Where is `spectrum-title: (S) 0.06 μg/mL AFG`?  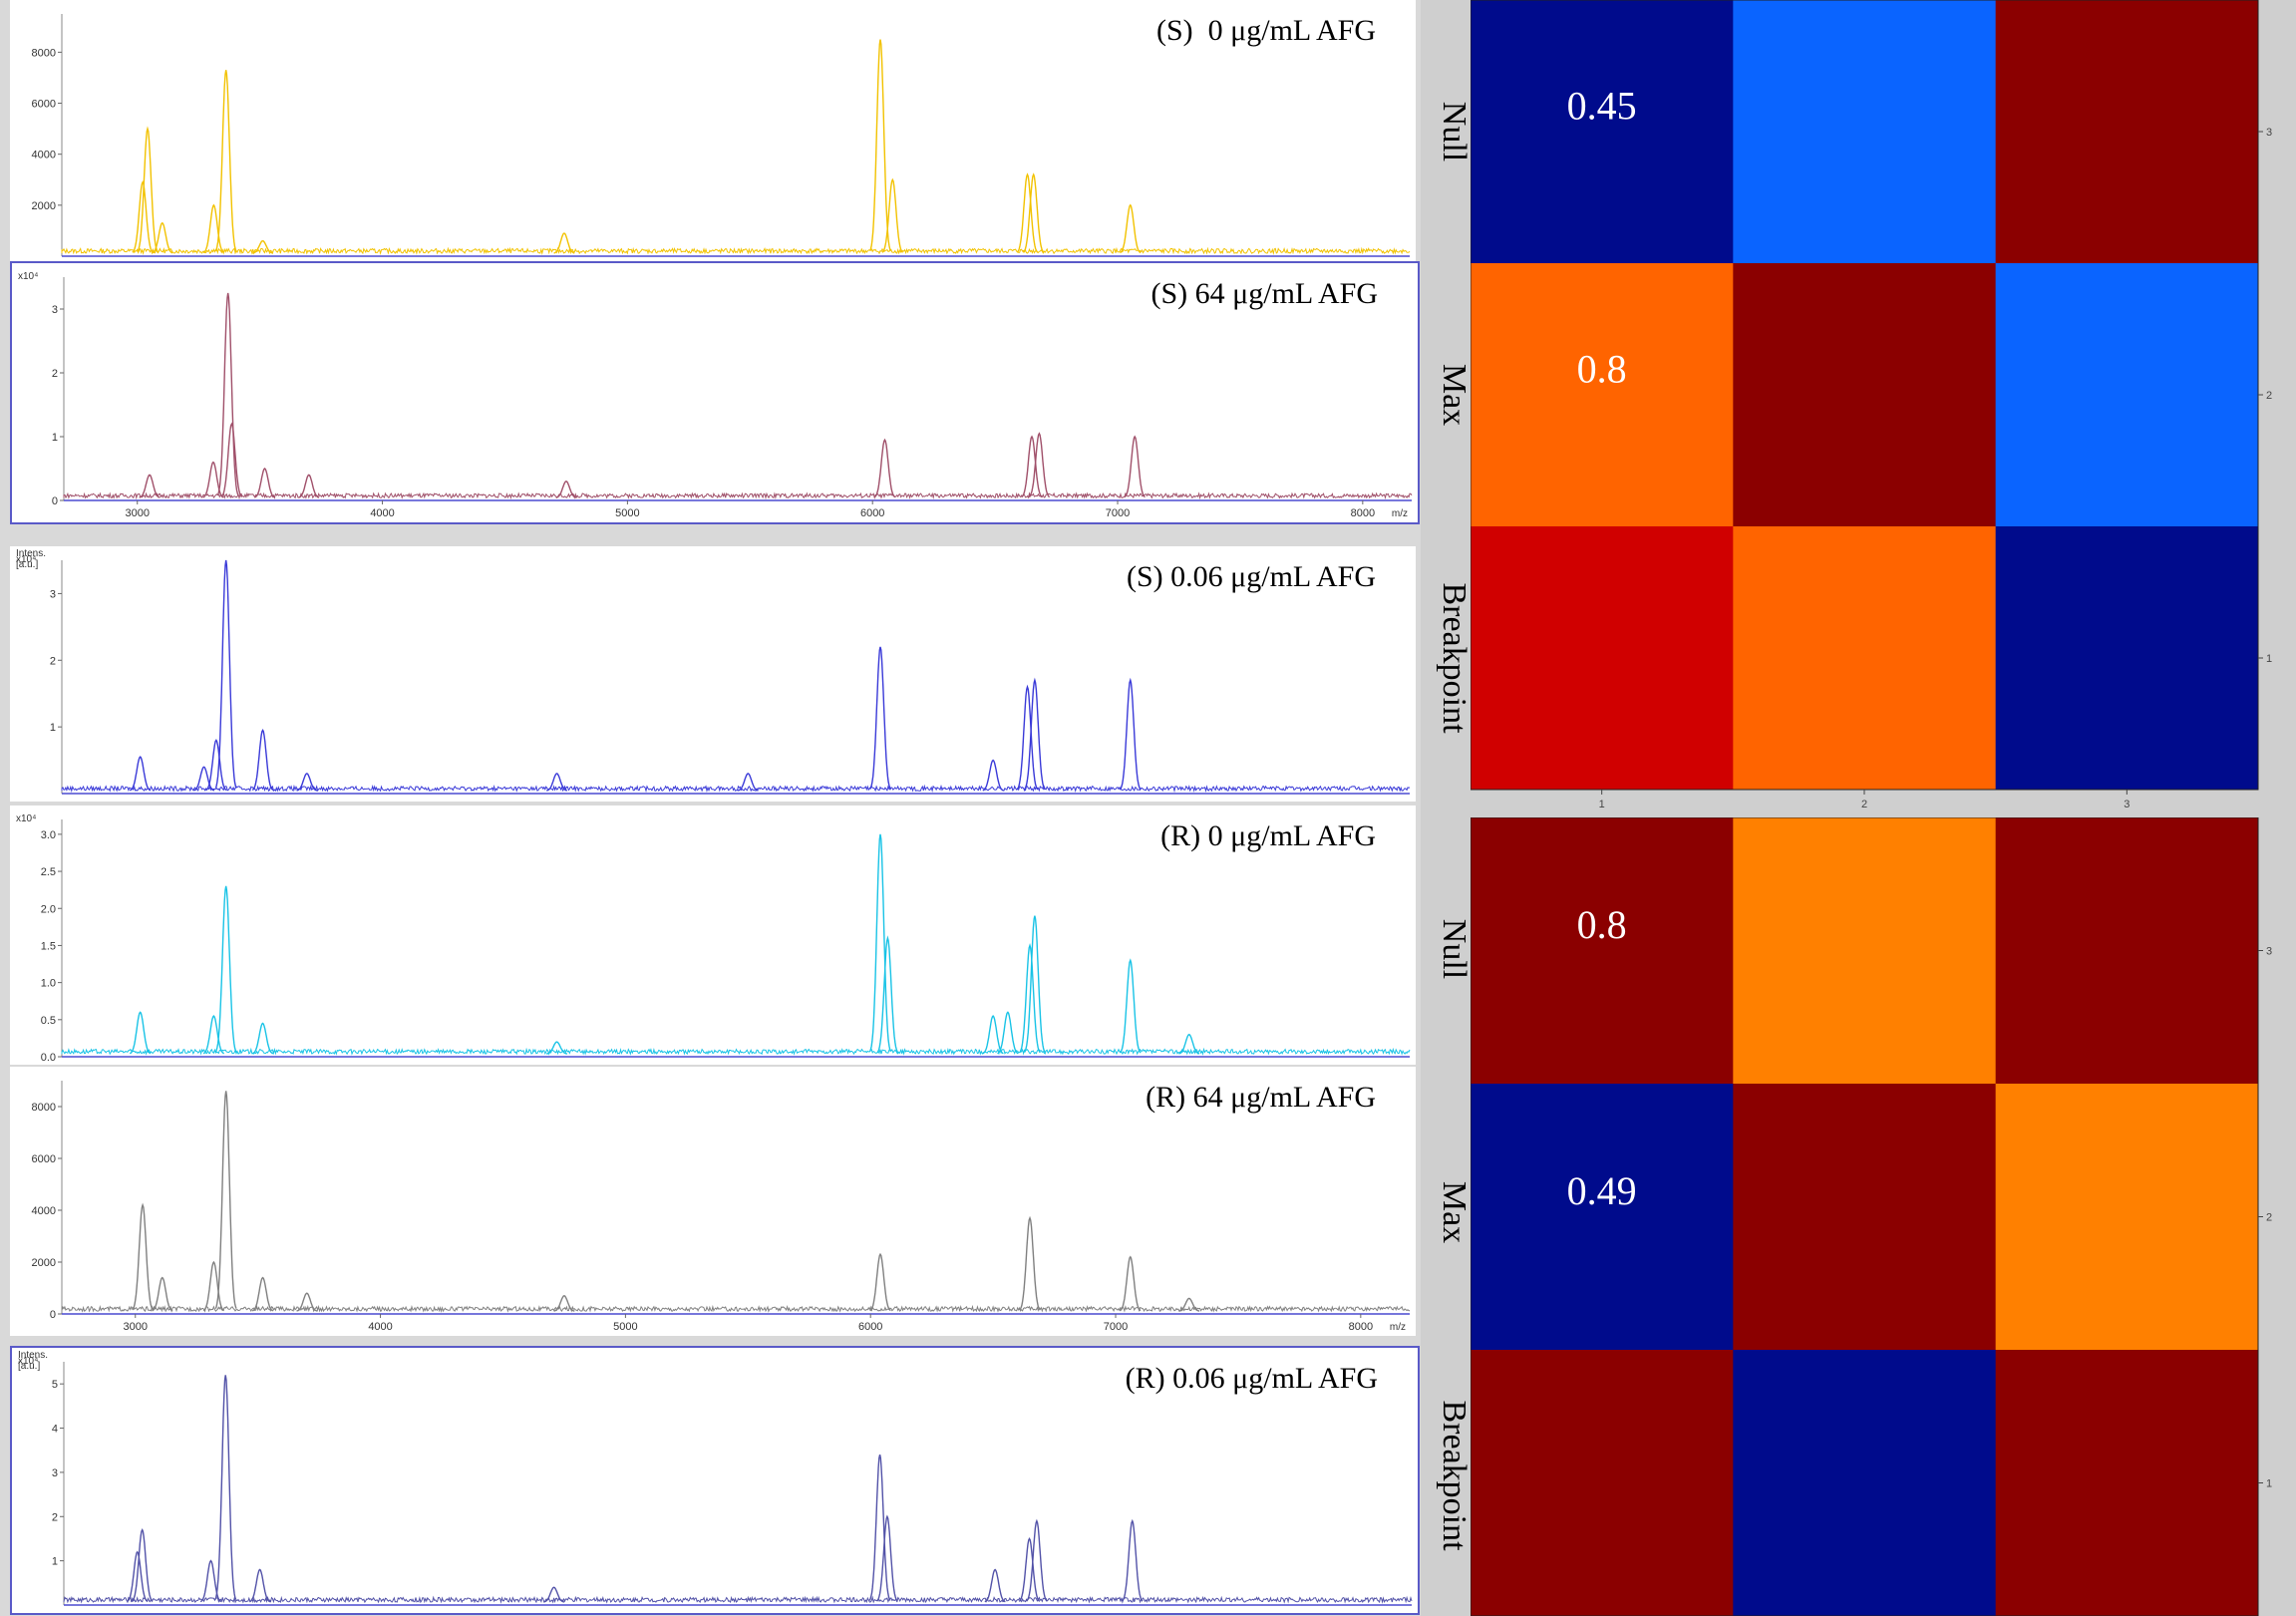
spectrum-title: (S) 0.06 μg/mL AFG is located at coordinates (1251, 576).